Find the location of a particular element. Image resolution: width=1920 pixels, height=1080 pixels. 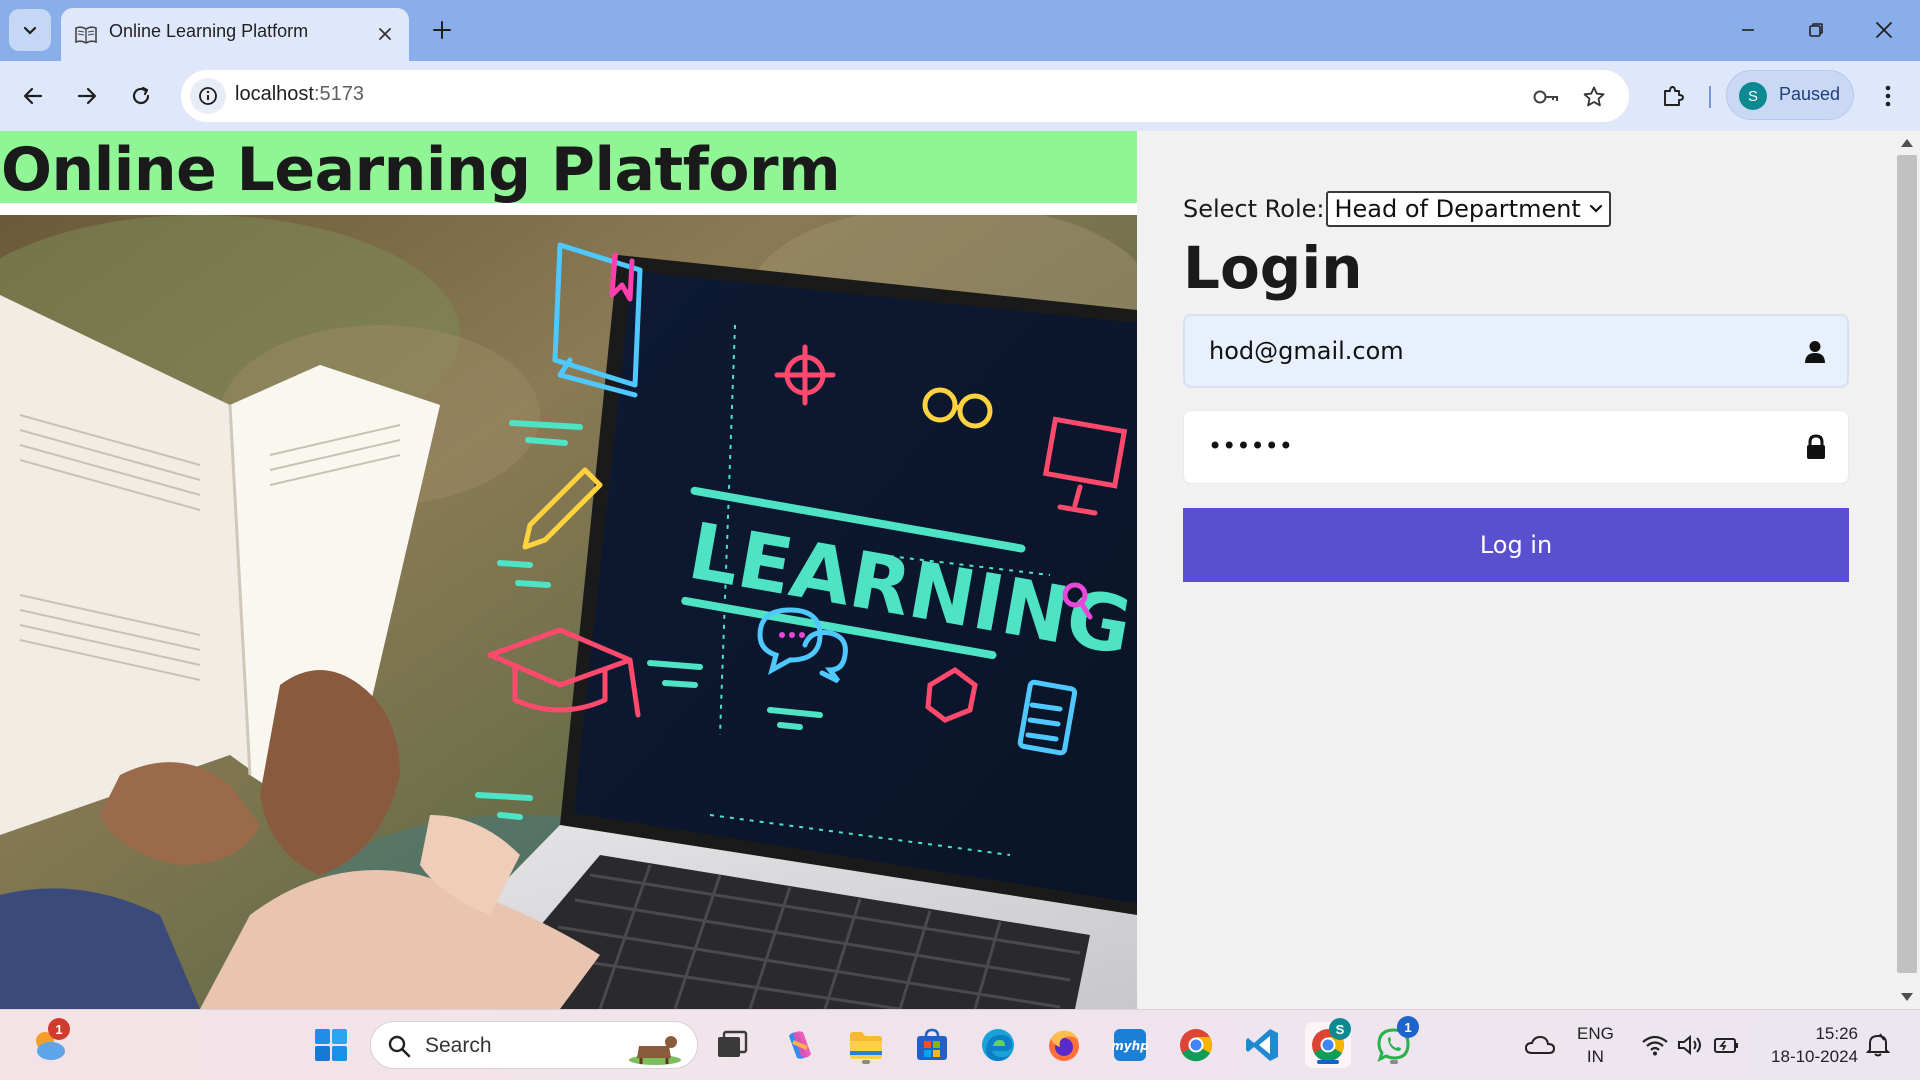

firefox-app is located at coordinates (1064, 1045).